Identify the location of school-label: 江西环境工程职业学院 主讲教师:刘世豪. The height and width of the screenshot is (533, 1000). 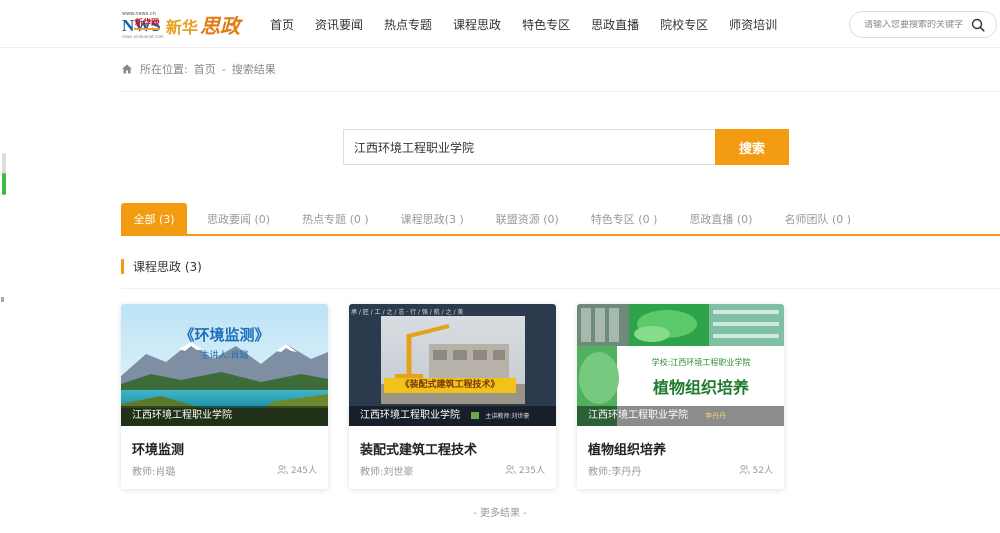
(452, 416).